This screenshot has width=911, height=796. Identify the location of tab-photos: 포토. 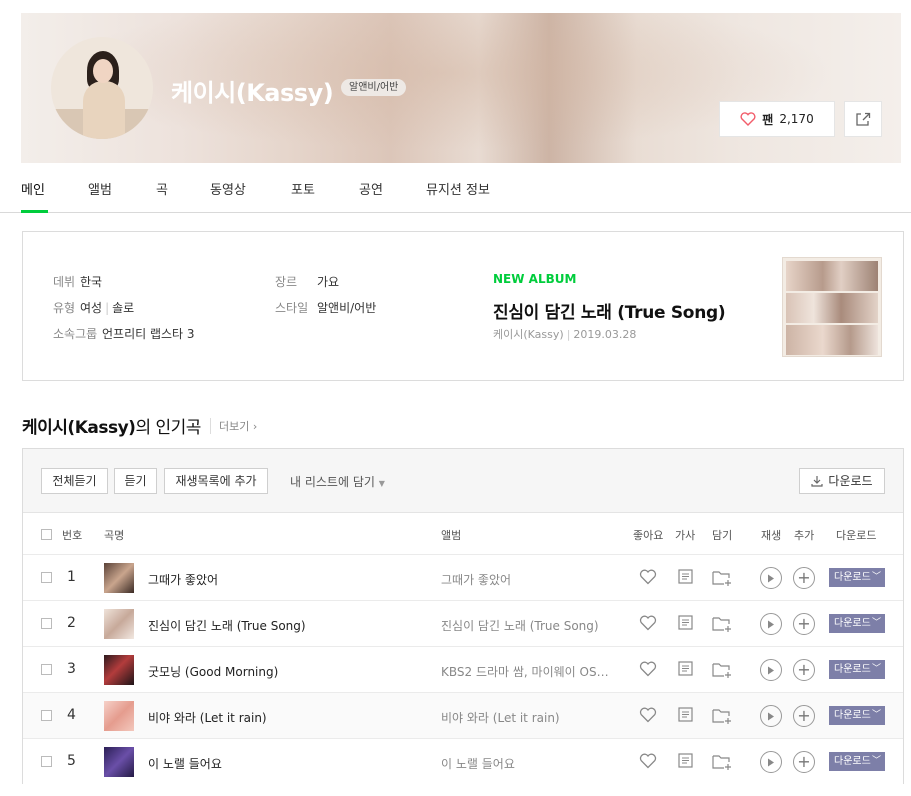
(303, 188).